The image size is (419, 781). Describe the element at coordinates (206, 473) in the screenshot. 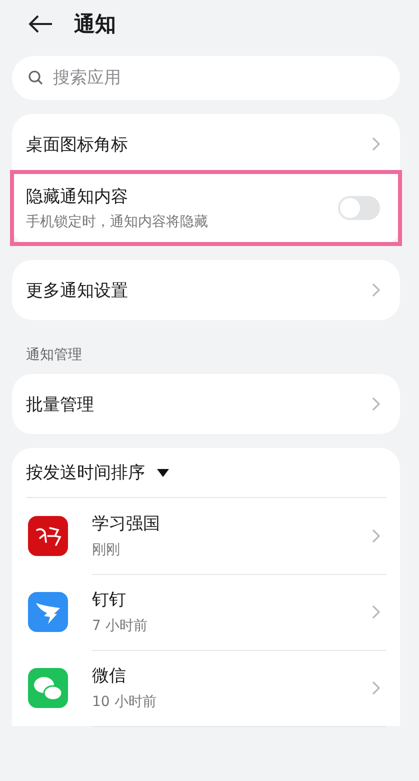

I see `sort-dropdown: 按发送时间排序` at that location.